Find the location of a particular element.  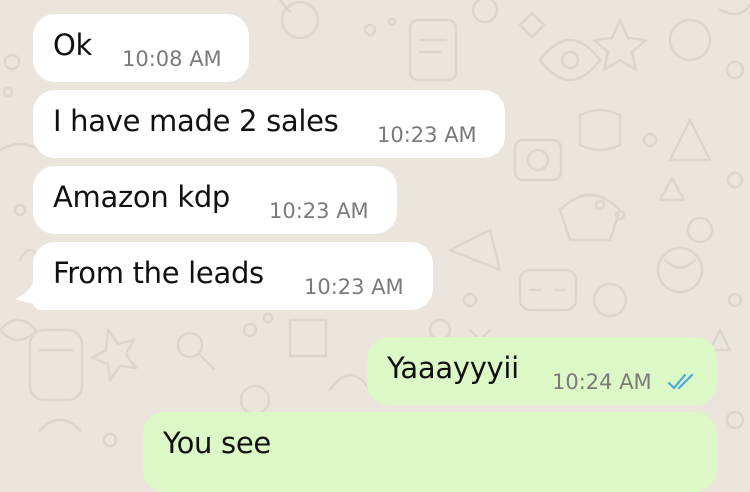

message-bubble-incoming: Ok 10:08 AM is located at coordinates (141, 48).